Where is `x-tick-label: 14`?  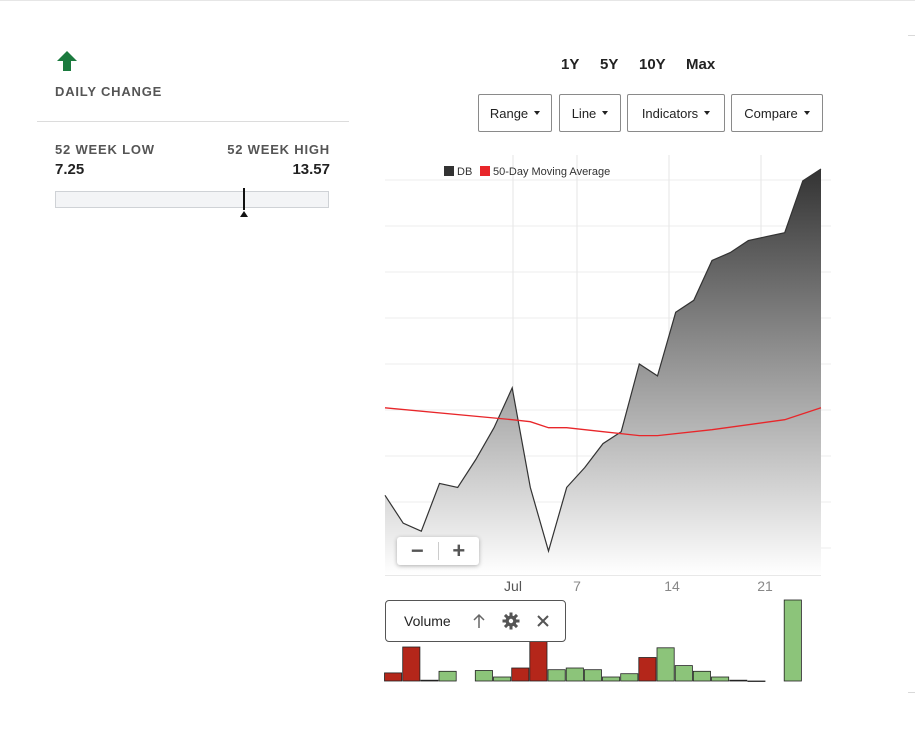
x-tick-label: 14 is located at coordinates (672, 586).